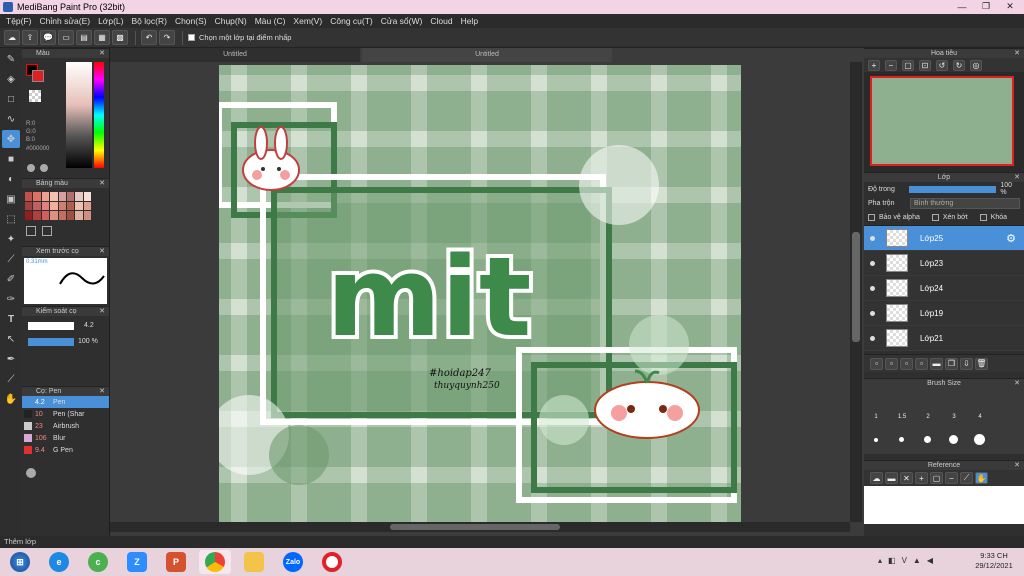 This screenshot has width=1024, height=576. I want to click on taskbar-chrome, so click(215, 562).